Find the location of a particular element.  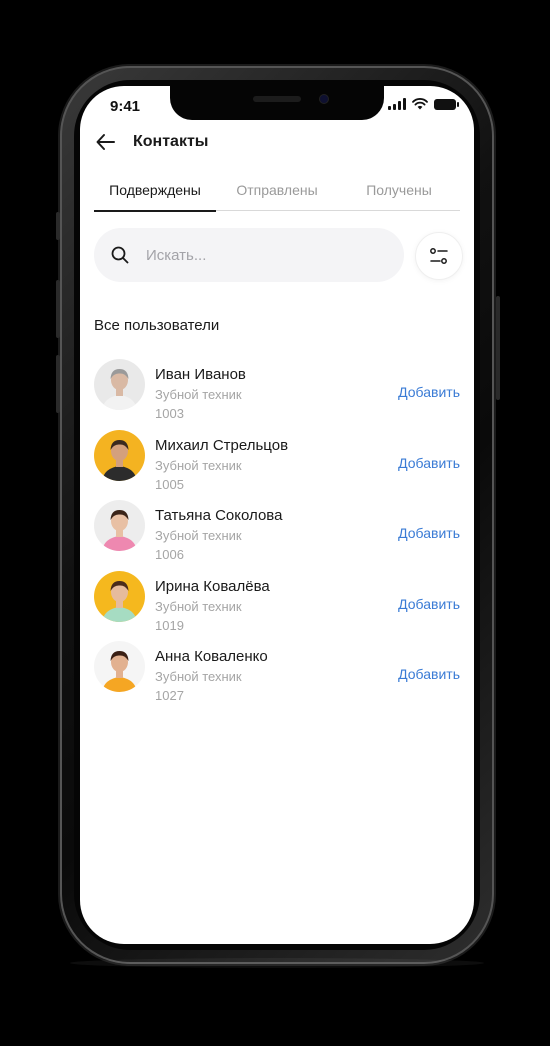

contact-name: Татьяна Соколова is located at coordinates (219, 515).